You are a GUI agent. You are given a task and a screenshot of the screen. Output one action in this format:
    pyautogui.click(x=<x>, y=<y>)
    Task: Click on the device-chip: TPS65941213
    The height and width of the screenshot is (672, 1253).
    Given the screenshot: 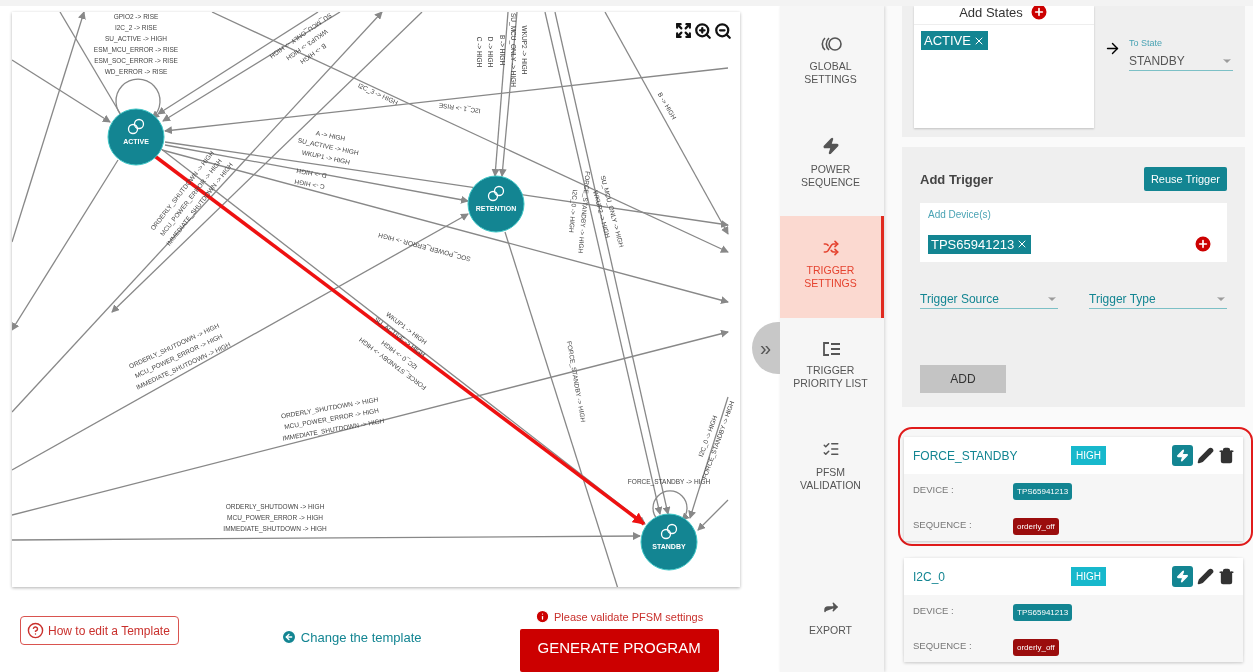 What is the action you would take?
    pyautogui.click(x=980, y=244)
    